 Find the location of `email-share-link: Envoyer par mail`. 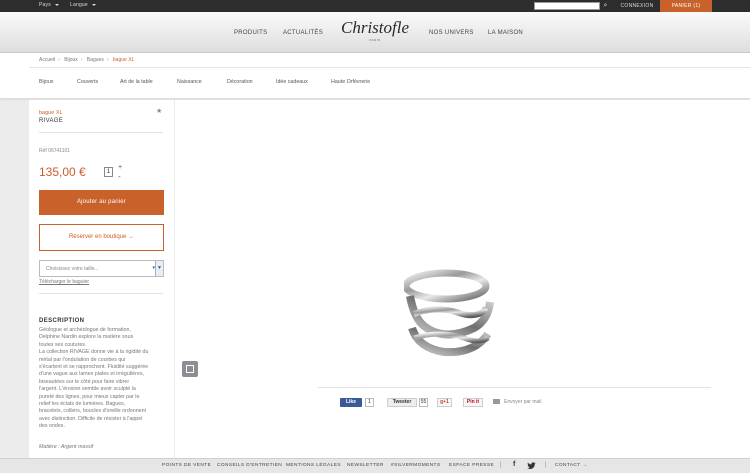

email-share-link: Envoyer par mail is located at coordinates (517, 402).